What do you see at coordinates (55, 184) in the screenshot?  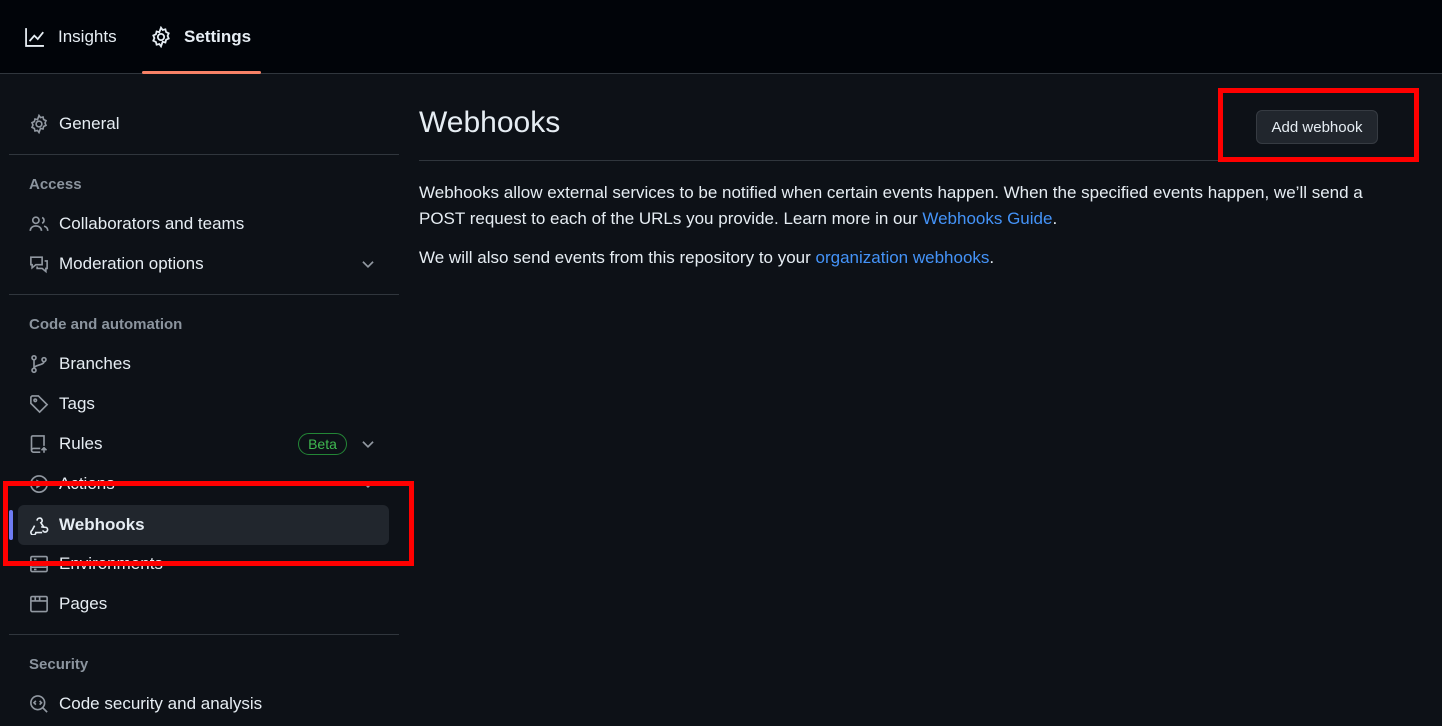 I see `section-title-access: Access` at bounding box center [55, 184].